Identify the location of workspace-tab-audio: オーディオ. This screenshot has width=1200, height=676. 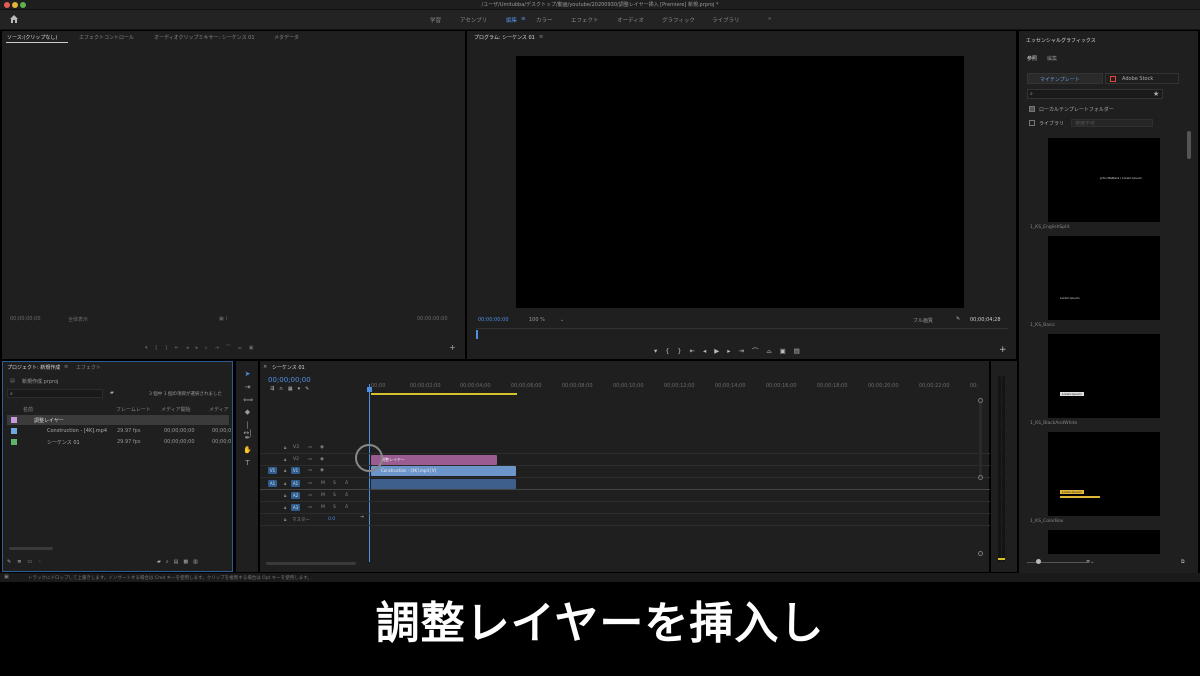
(630, 20).